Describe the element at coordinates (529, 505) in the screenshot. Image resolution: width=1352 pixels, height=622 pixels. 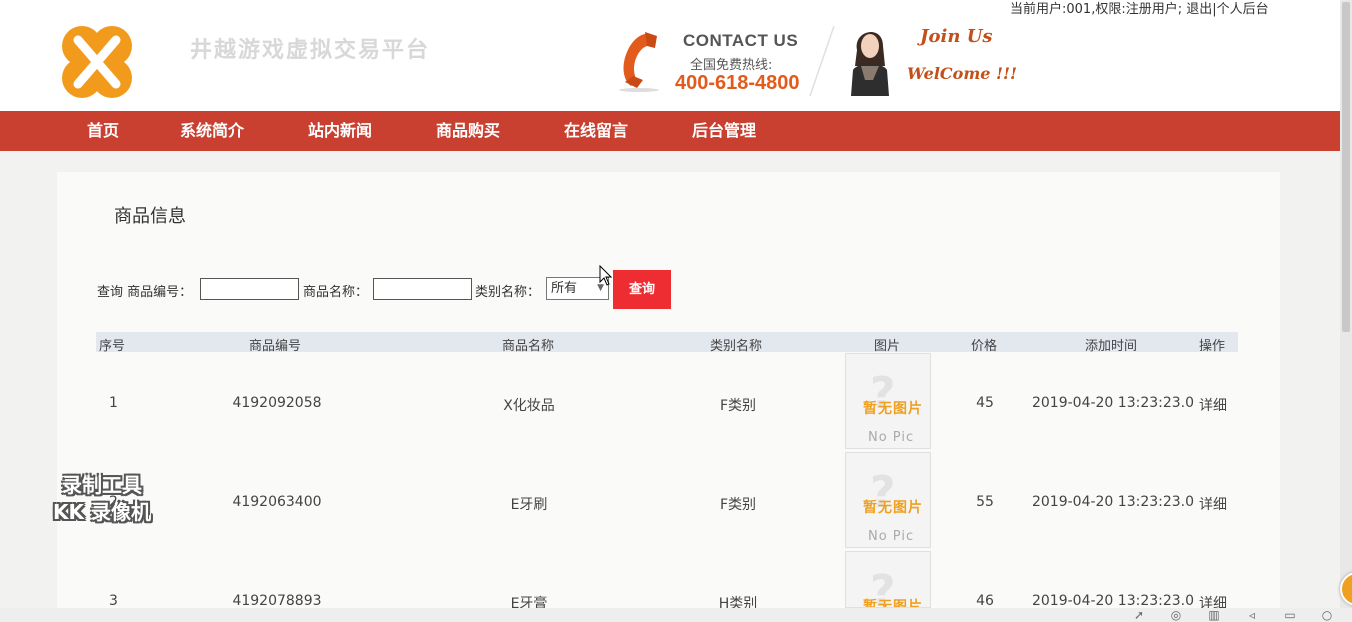
I see `row-name: E牙刷` at that location.